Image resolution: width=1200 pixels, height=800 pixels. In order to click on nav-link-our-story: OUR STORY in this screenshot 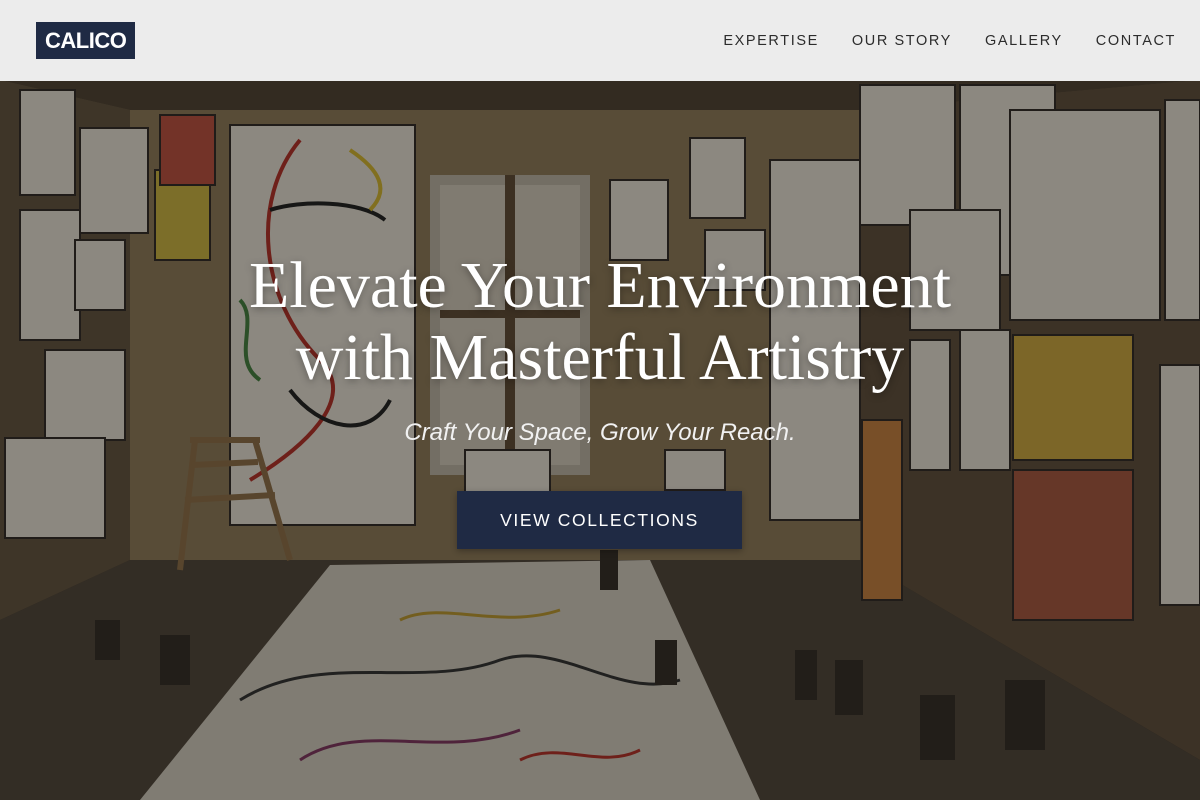, I will do `click(902, 41)`.